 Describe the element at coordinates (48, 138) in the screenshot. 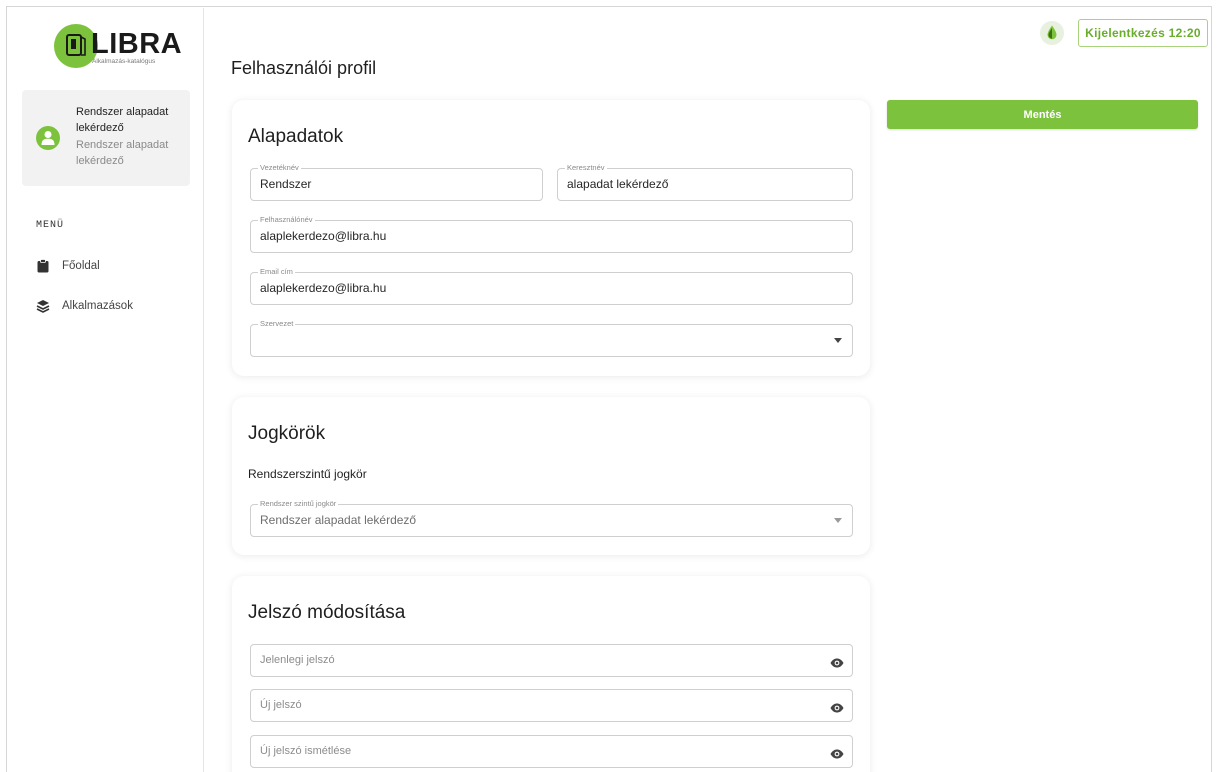

I see `user-icon` at that location.